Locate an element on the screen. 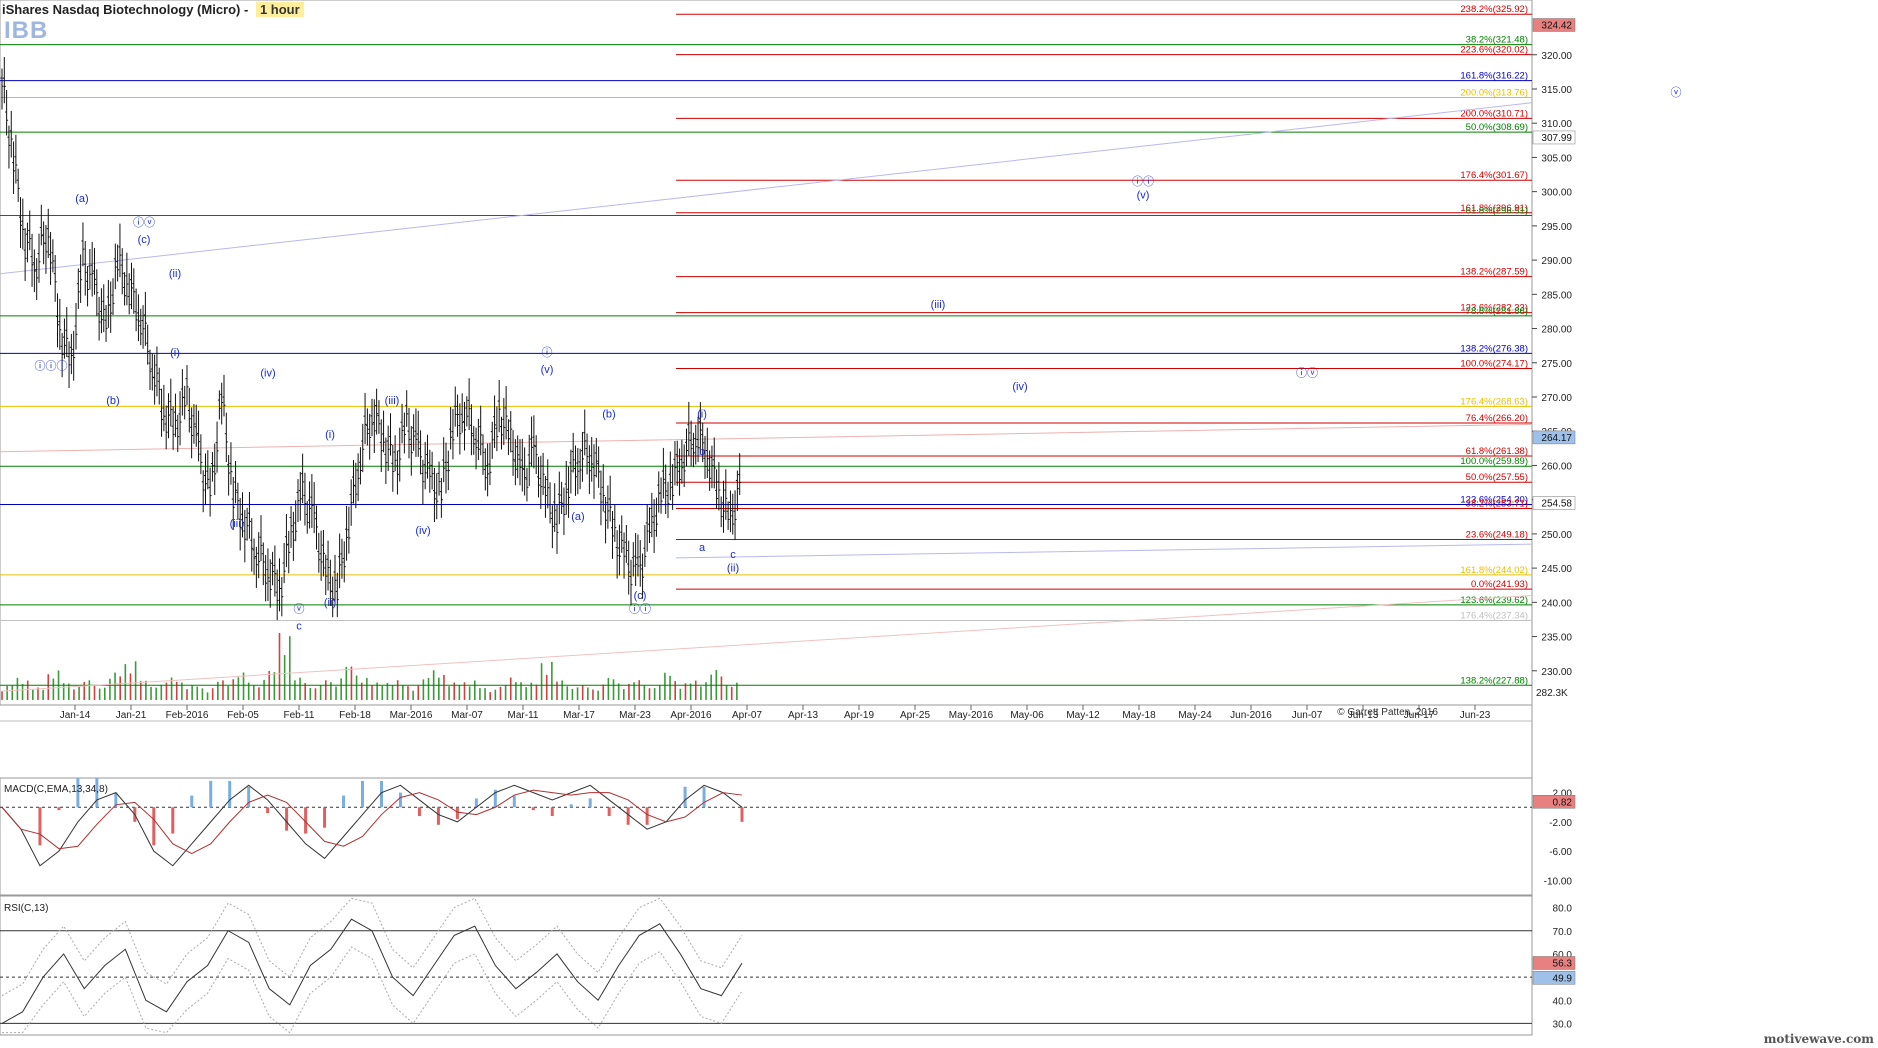  wave-label: ⓘⓘⓘ is located at coordinates (51, 366).